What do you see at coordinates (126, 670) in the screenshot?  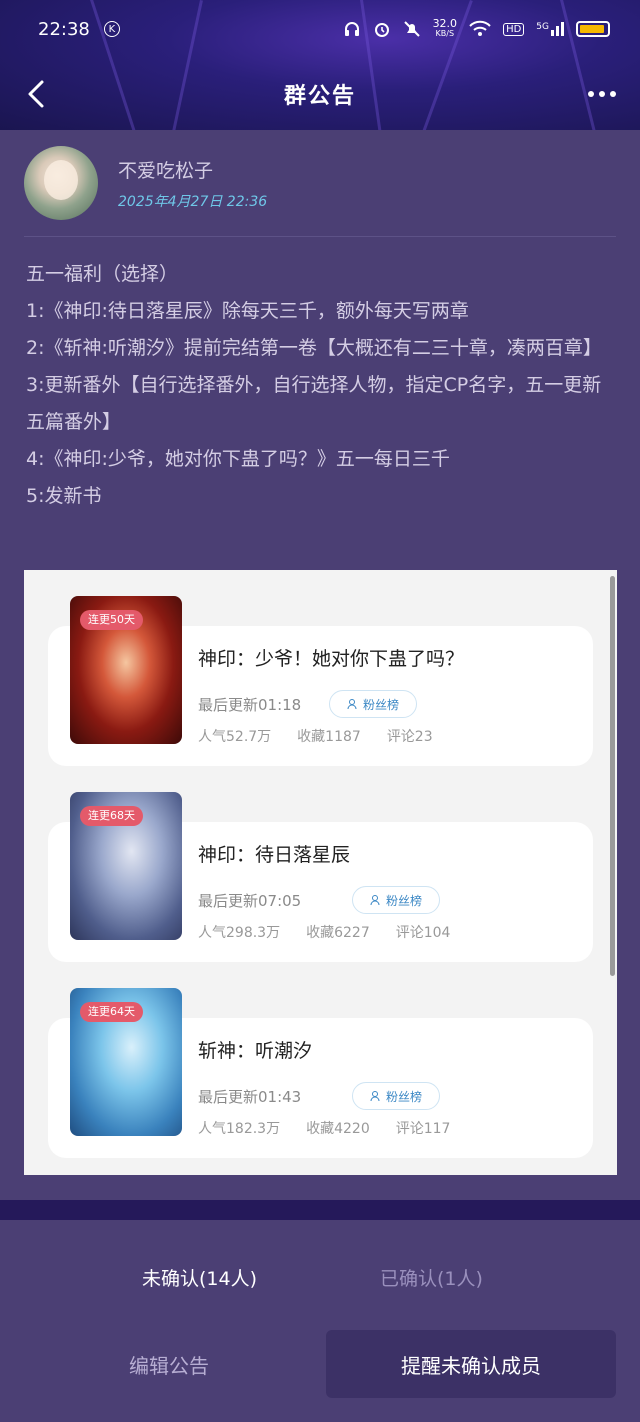 I see `book-cover: 连更50天` at bounding box center [126, 670].